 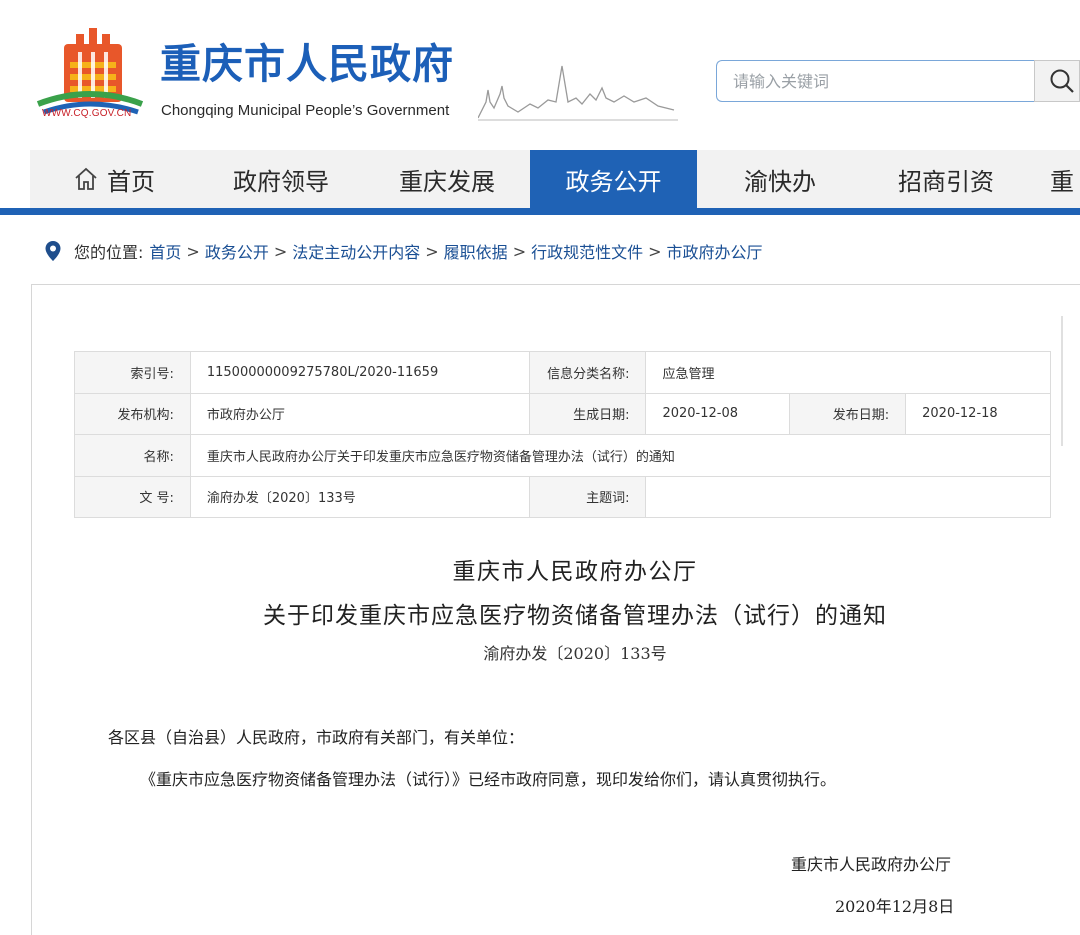 I want to click on search-icon, so click(x=1062, y=81).